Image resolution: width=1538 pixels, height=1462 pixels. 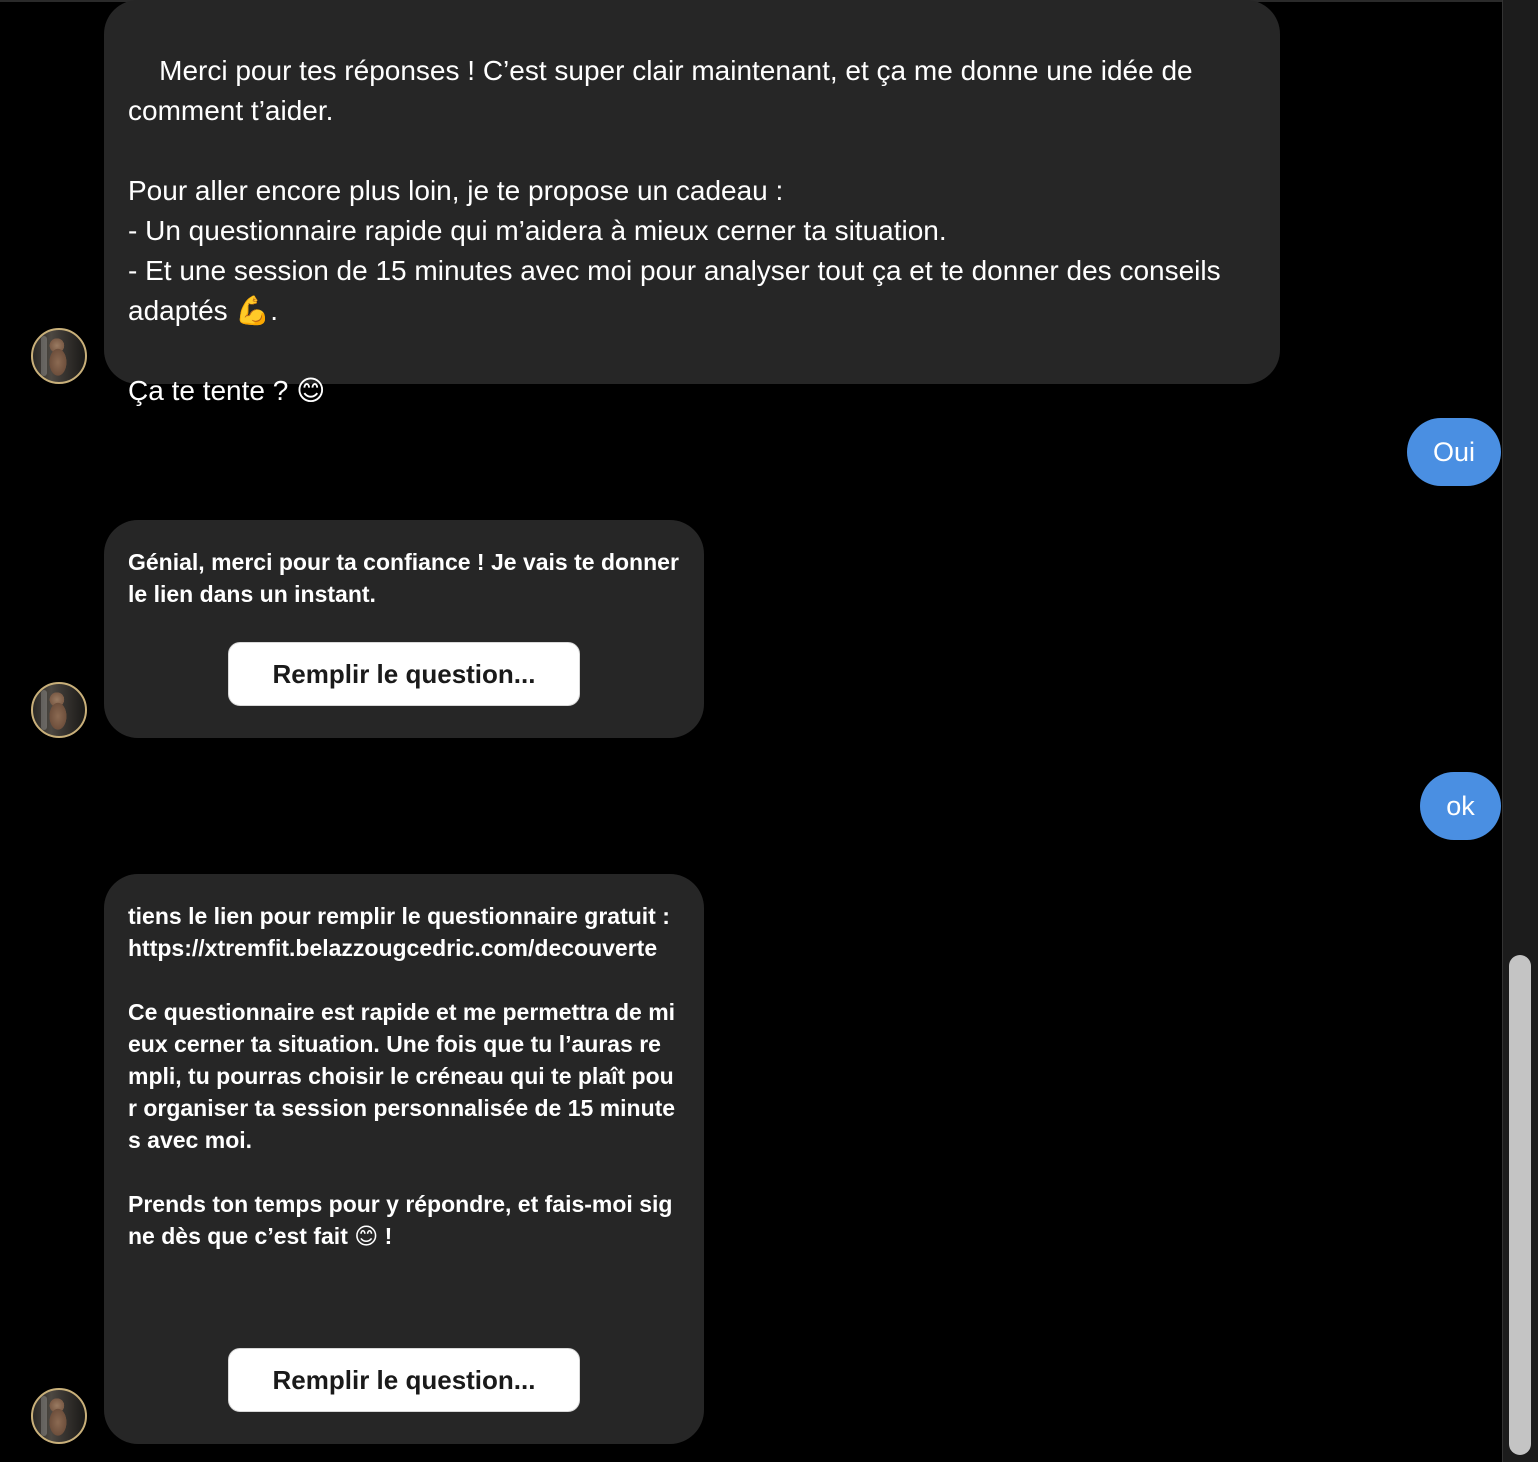 I want to click on scrollbar-thumb, so click(x=1520, y=1205).